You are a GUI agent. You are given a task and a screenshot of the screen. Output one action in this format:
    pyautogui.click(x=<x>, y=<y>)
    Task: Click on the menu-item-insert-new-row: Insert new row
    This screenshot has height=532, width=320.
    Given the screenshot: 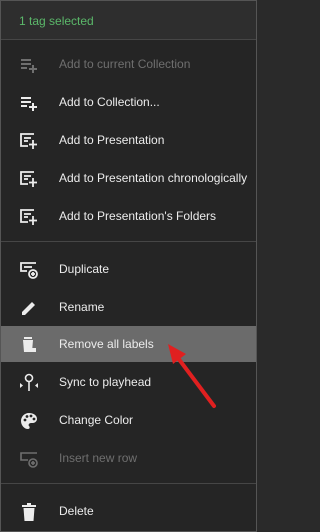 What is the action you would take?
    pyautogui.click(x=128, y=458)
    